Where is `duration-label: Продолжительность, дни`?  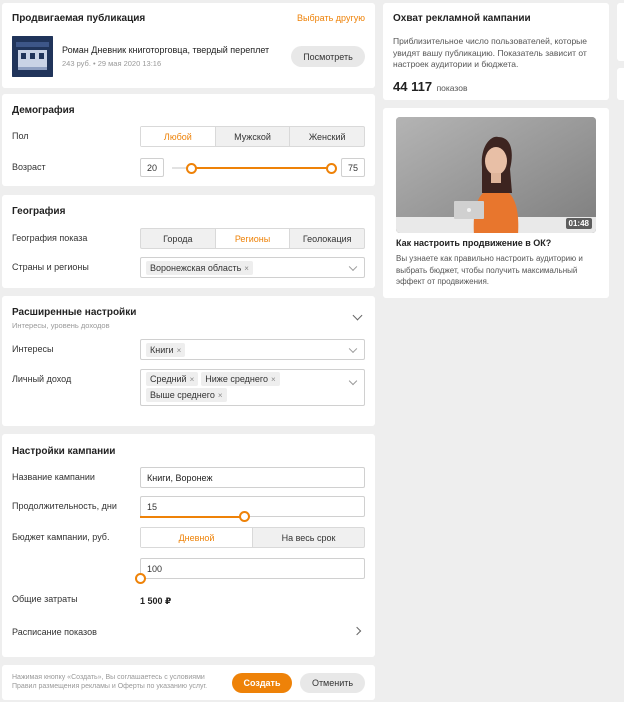 duration-label: Продолжительность, дни is located at coordinates (64, 506).